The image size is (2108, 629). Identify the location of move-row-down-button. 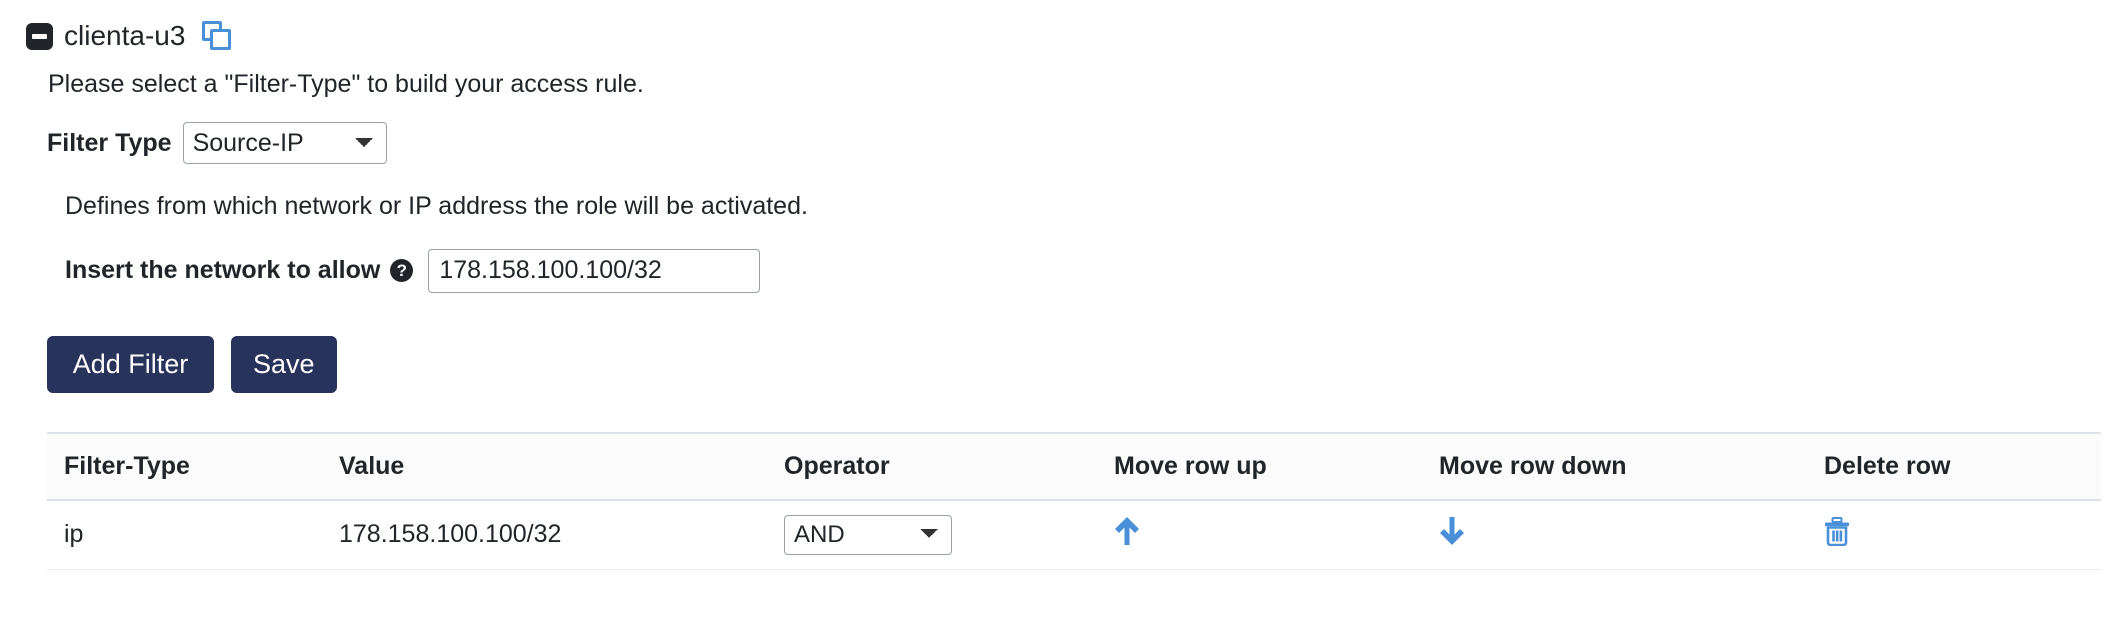
(1452, 531).